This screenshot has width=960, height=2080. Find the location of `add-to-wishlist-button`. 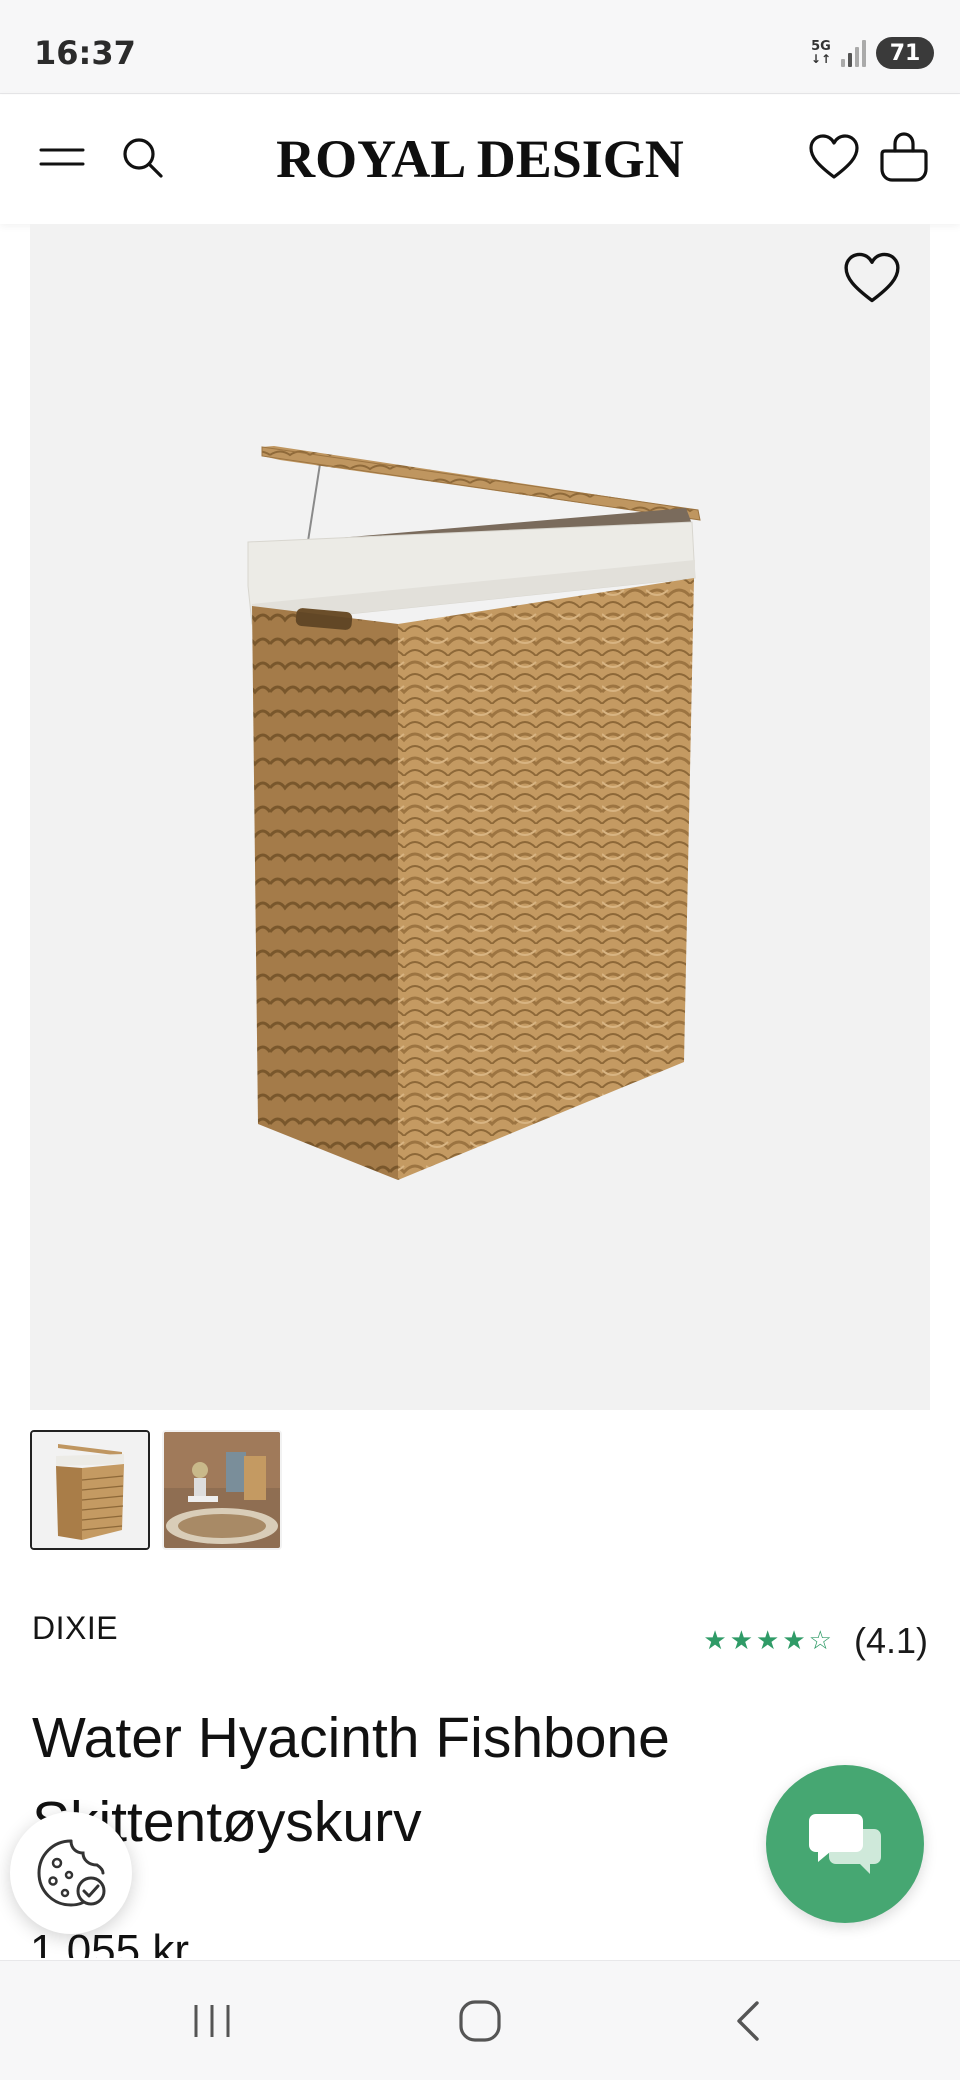

add-to-wishlist-button is located at coordinates (872, 278).